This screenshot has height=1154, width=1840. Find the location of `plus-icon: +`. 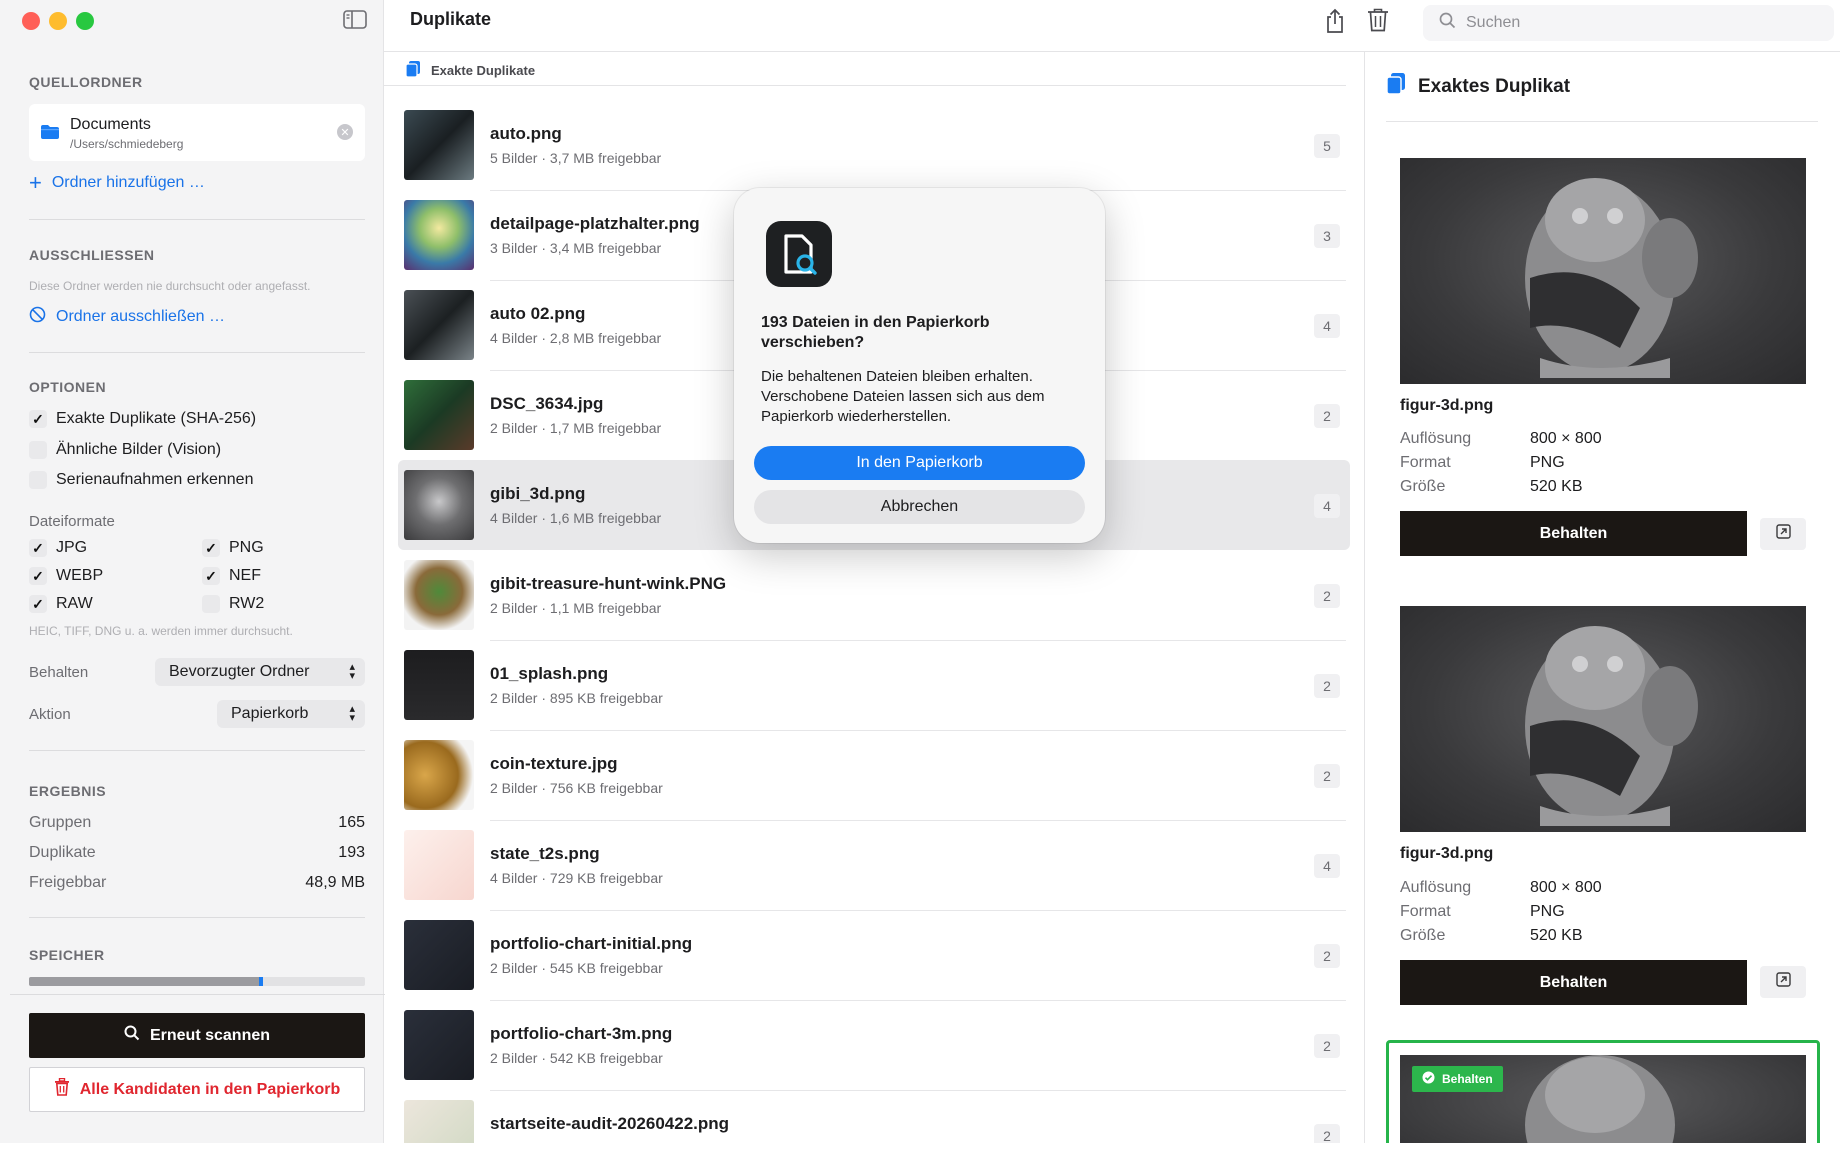

plus-icon: + is located at coordinates (35, 182).